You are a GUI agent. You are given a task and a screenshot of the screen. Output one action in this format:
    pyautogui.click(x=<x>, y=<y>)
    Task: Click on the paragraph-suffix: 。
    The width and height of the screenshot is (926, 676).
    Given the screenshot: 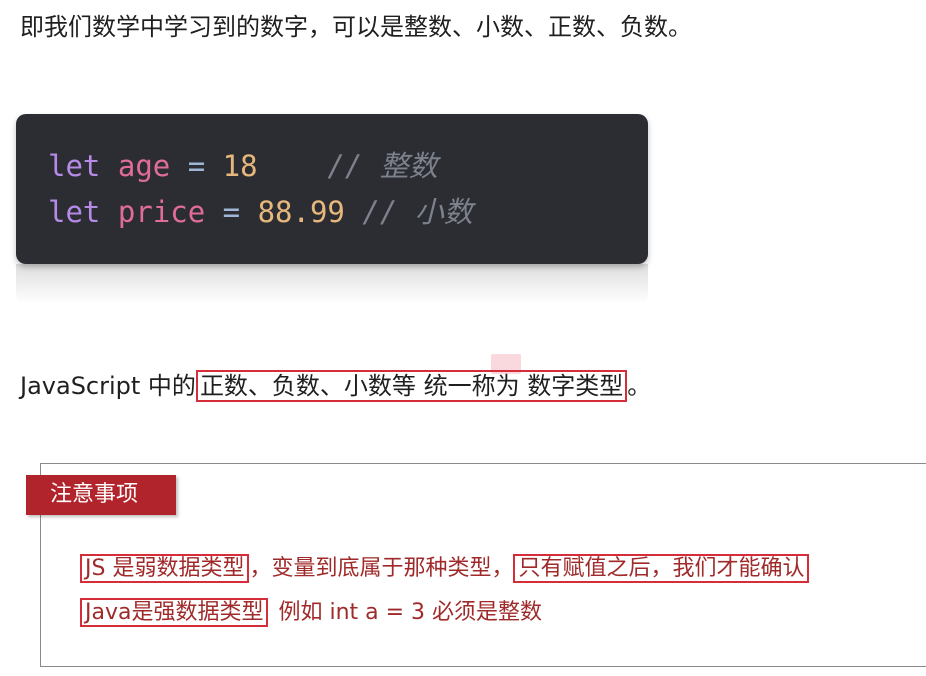 What is the action you would take?
    pyautogui.click(x=639, y=386)
    